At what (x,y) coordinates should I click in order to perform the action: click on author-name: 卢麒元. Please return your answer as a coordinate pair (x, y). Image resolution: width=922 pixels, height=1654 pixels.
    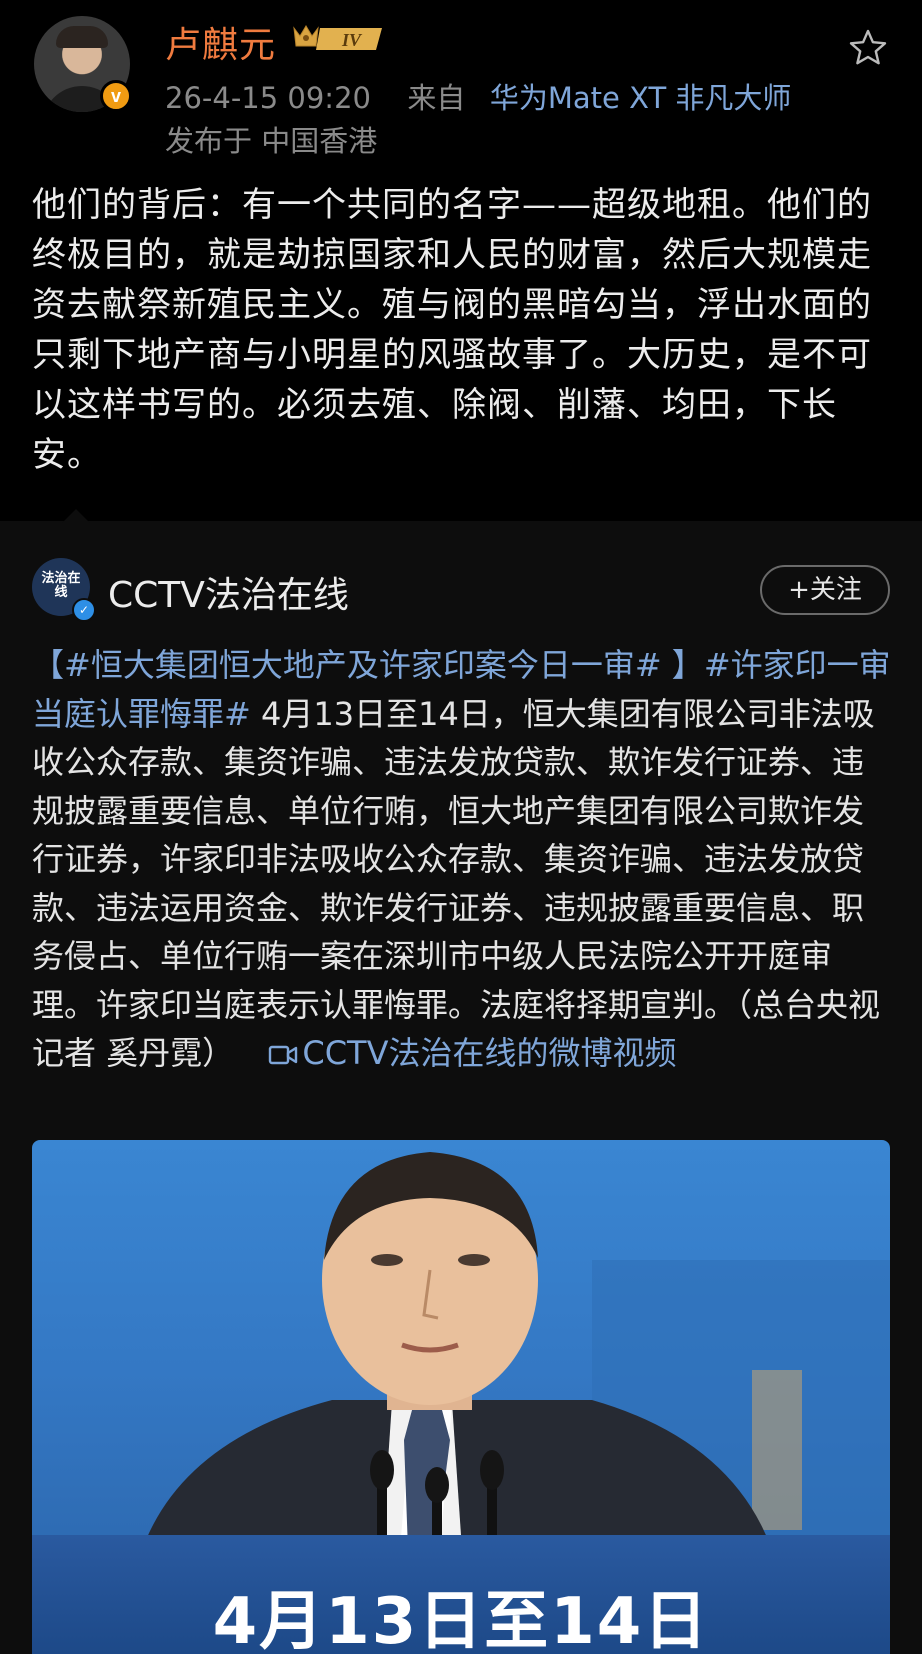
    Looking at the image, I should click on (220, 42).